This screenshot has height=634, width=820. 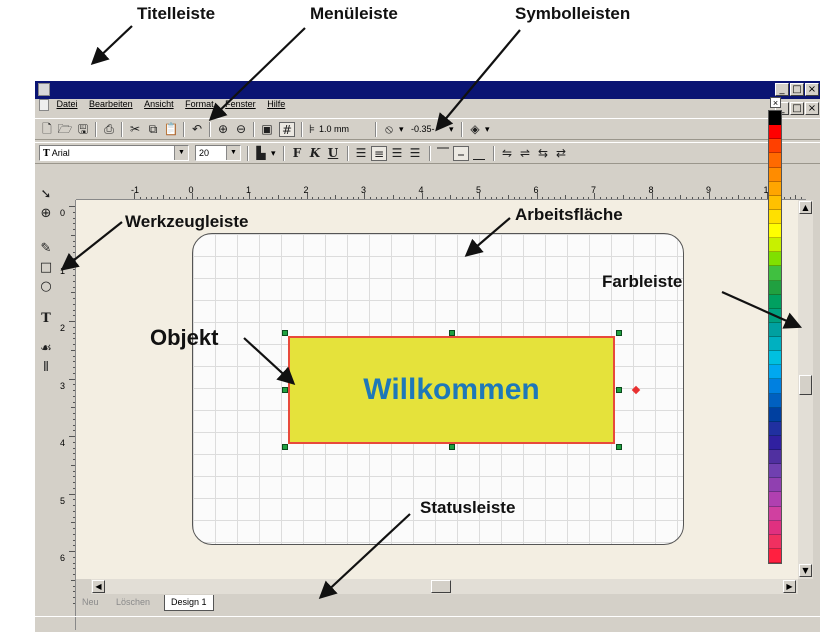 What do you see at coordinates (443, 153) in the screenshot?
I see `valign-top-icon: ⎺` at bounding box center [443, 153].